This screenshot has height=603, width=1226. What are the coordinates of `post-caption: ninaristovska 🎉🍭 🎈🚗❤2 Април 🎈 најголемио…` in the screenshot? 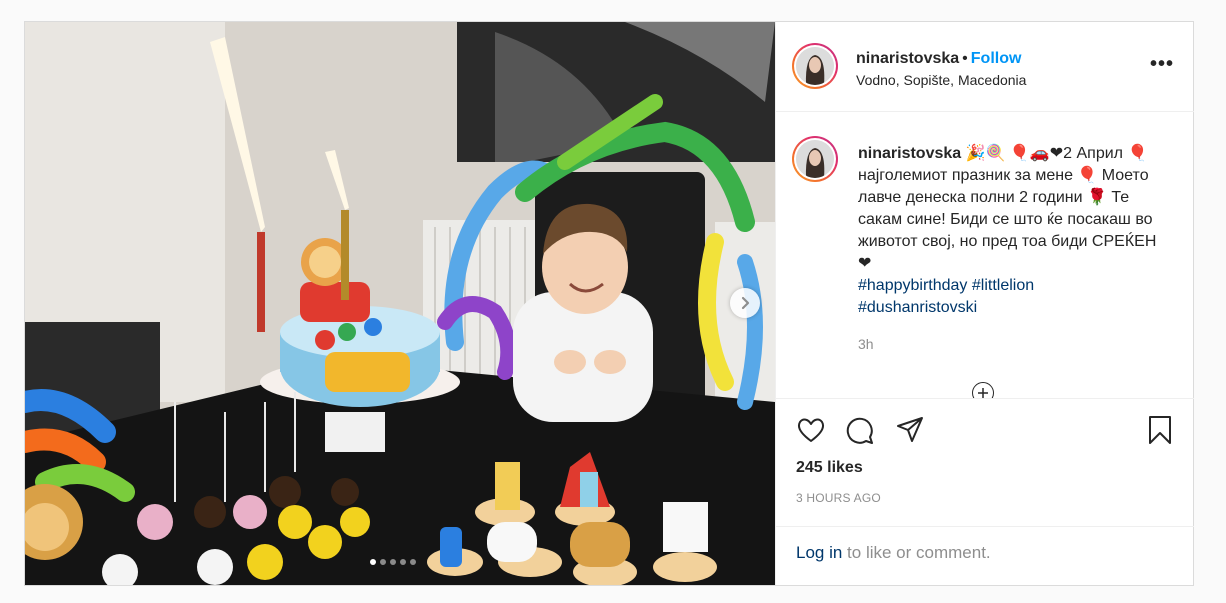 It's located at (1008, 231).